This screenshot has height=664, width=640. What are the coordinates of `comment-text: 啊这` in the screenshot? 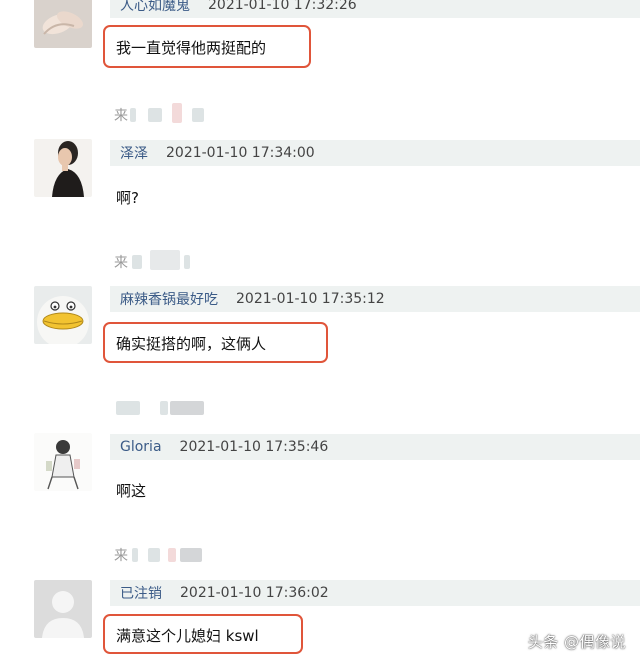 It's located at (131, 491).